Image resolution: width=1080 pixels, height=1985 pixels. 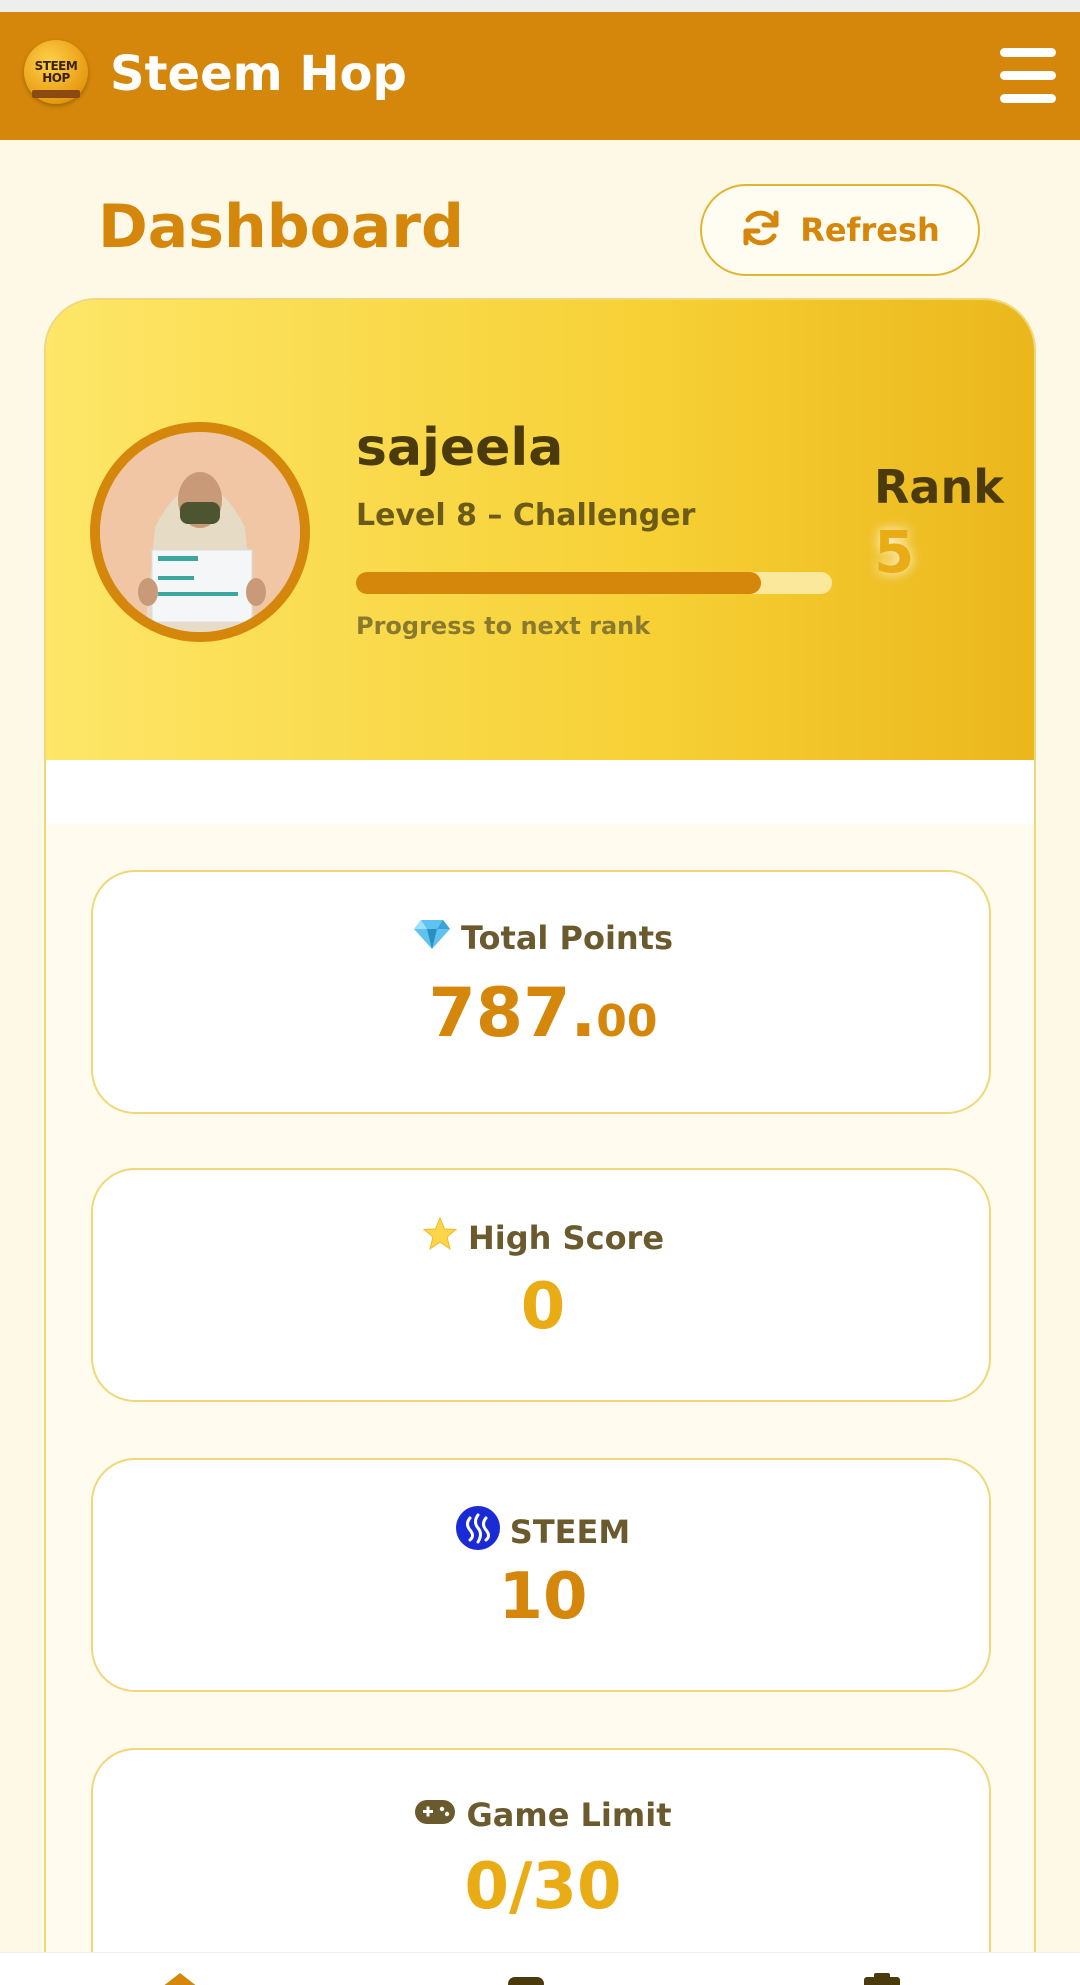 I want to click on high-score-card: High Score 0, so click(x=541, y=1285).